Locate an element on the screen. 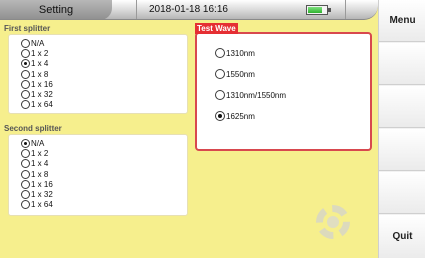 This screenshot has width=425, height=258. first-splitter-option: 1 x 64 is located at coordinates (104, 105).